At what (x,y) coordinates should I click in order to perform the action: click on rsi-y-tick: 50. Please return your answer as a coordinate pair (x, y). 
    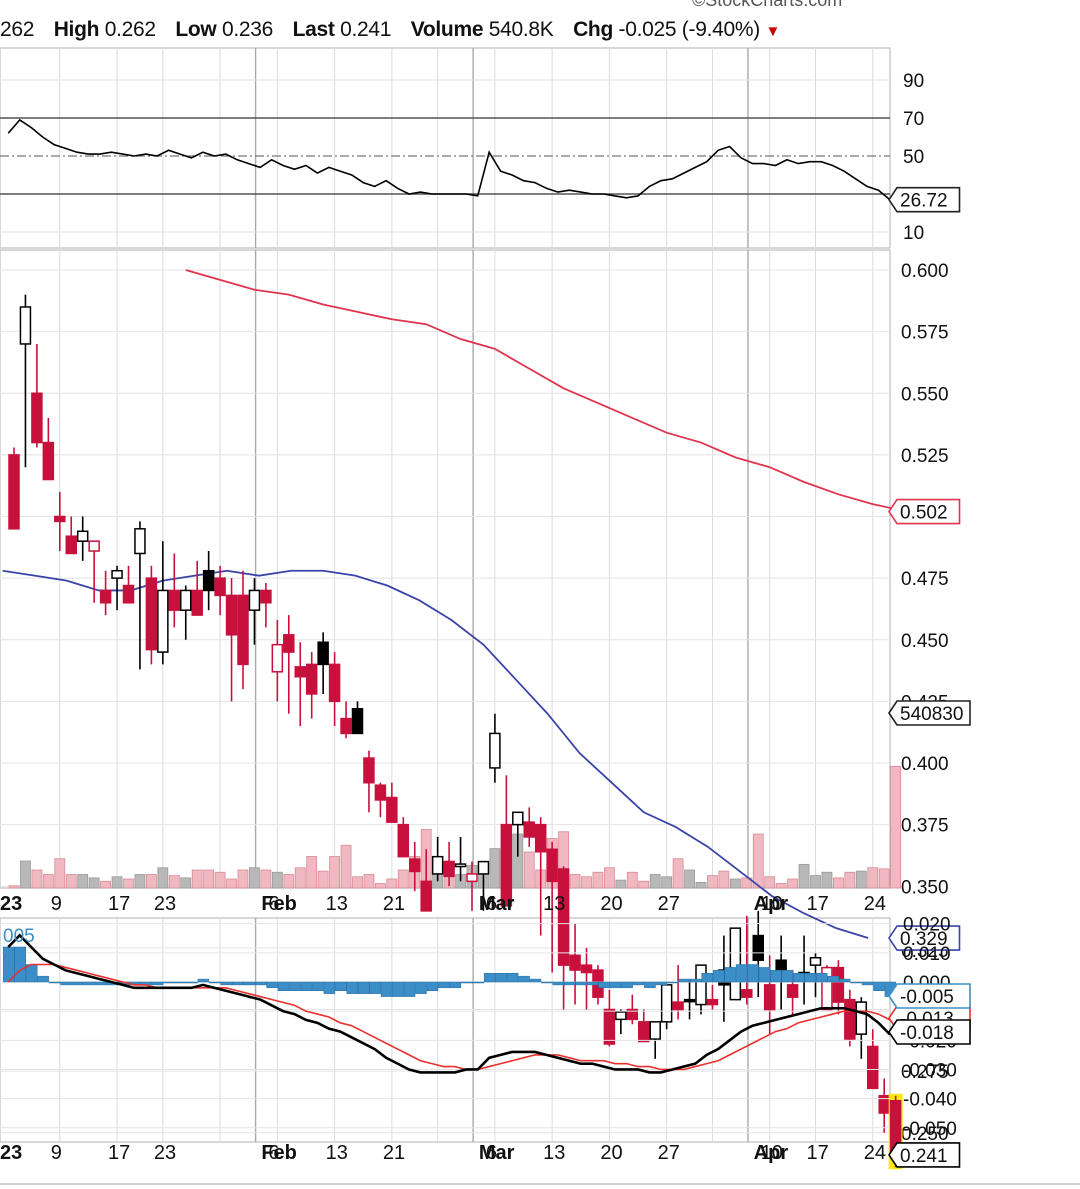
    Looking at the image, I should click on (913, 157).